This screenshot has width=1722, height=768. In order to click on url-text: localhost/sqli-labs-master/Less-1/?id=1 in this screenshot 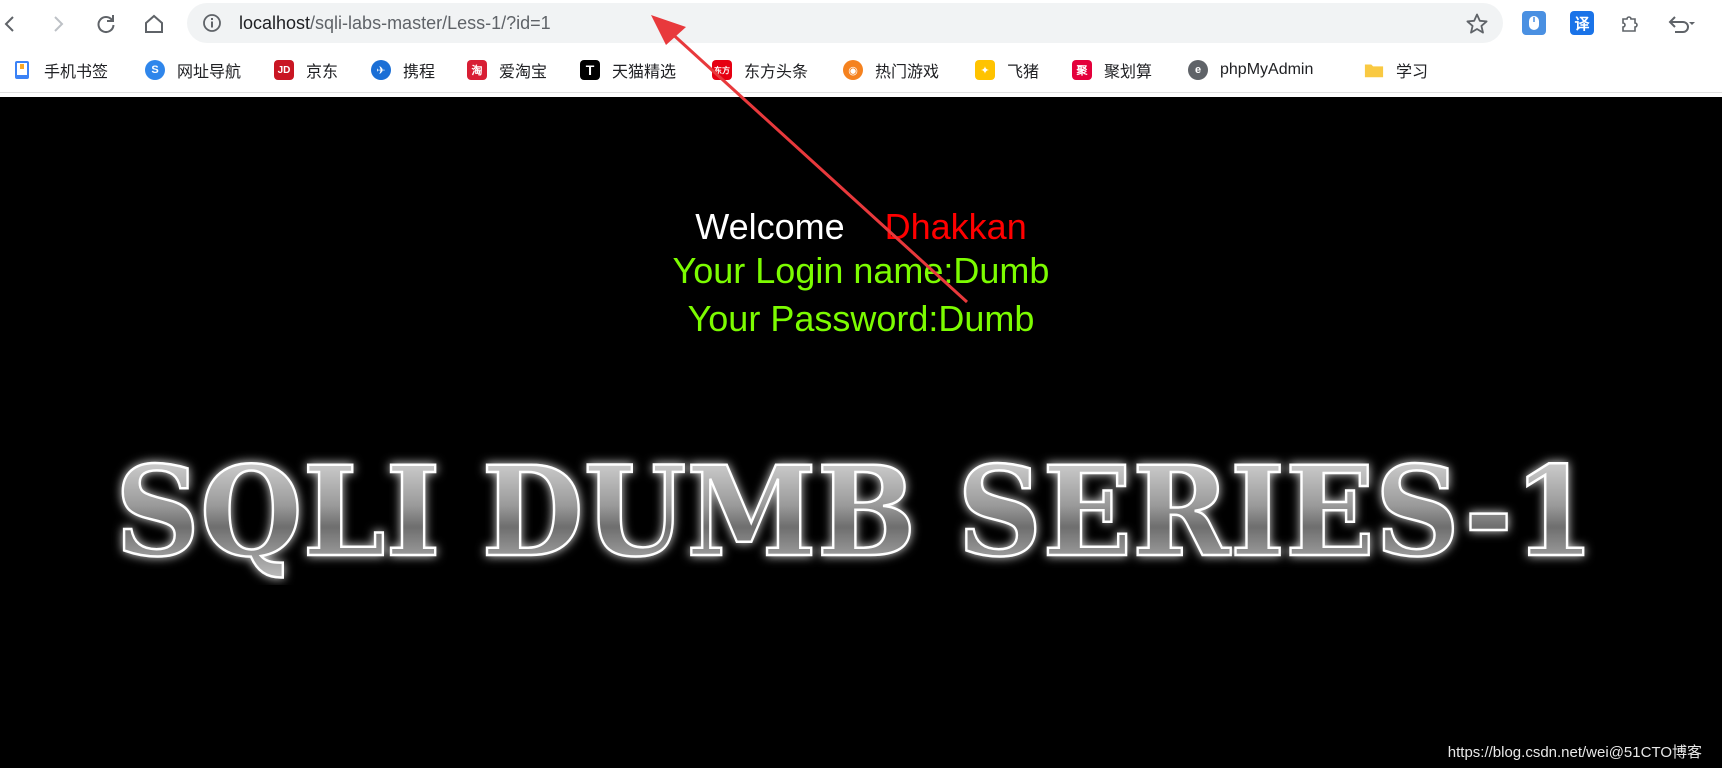, I will do `click(395, 23)`.